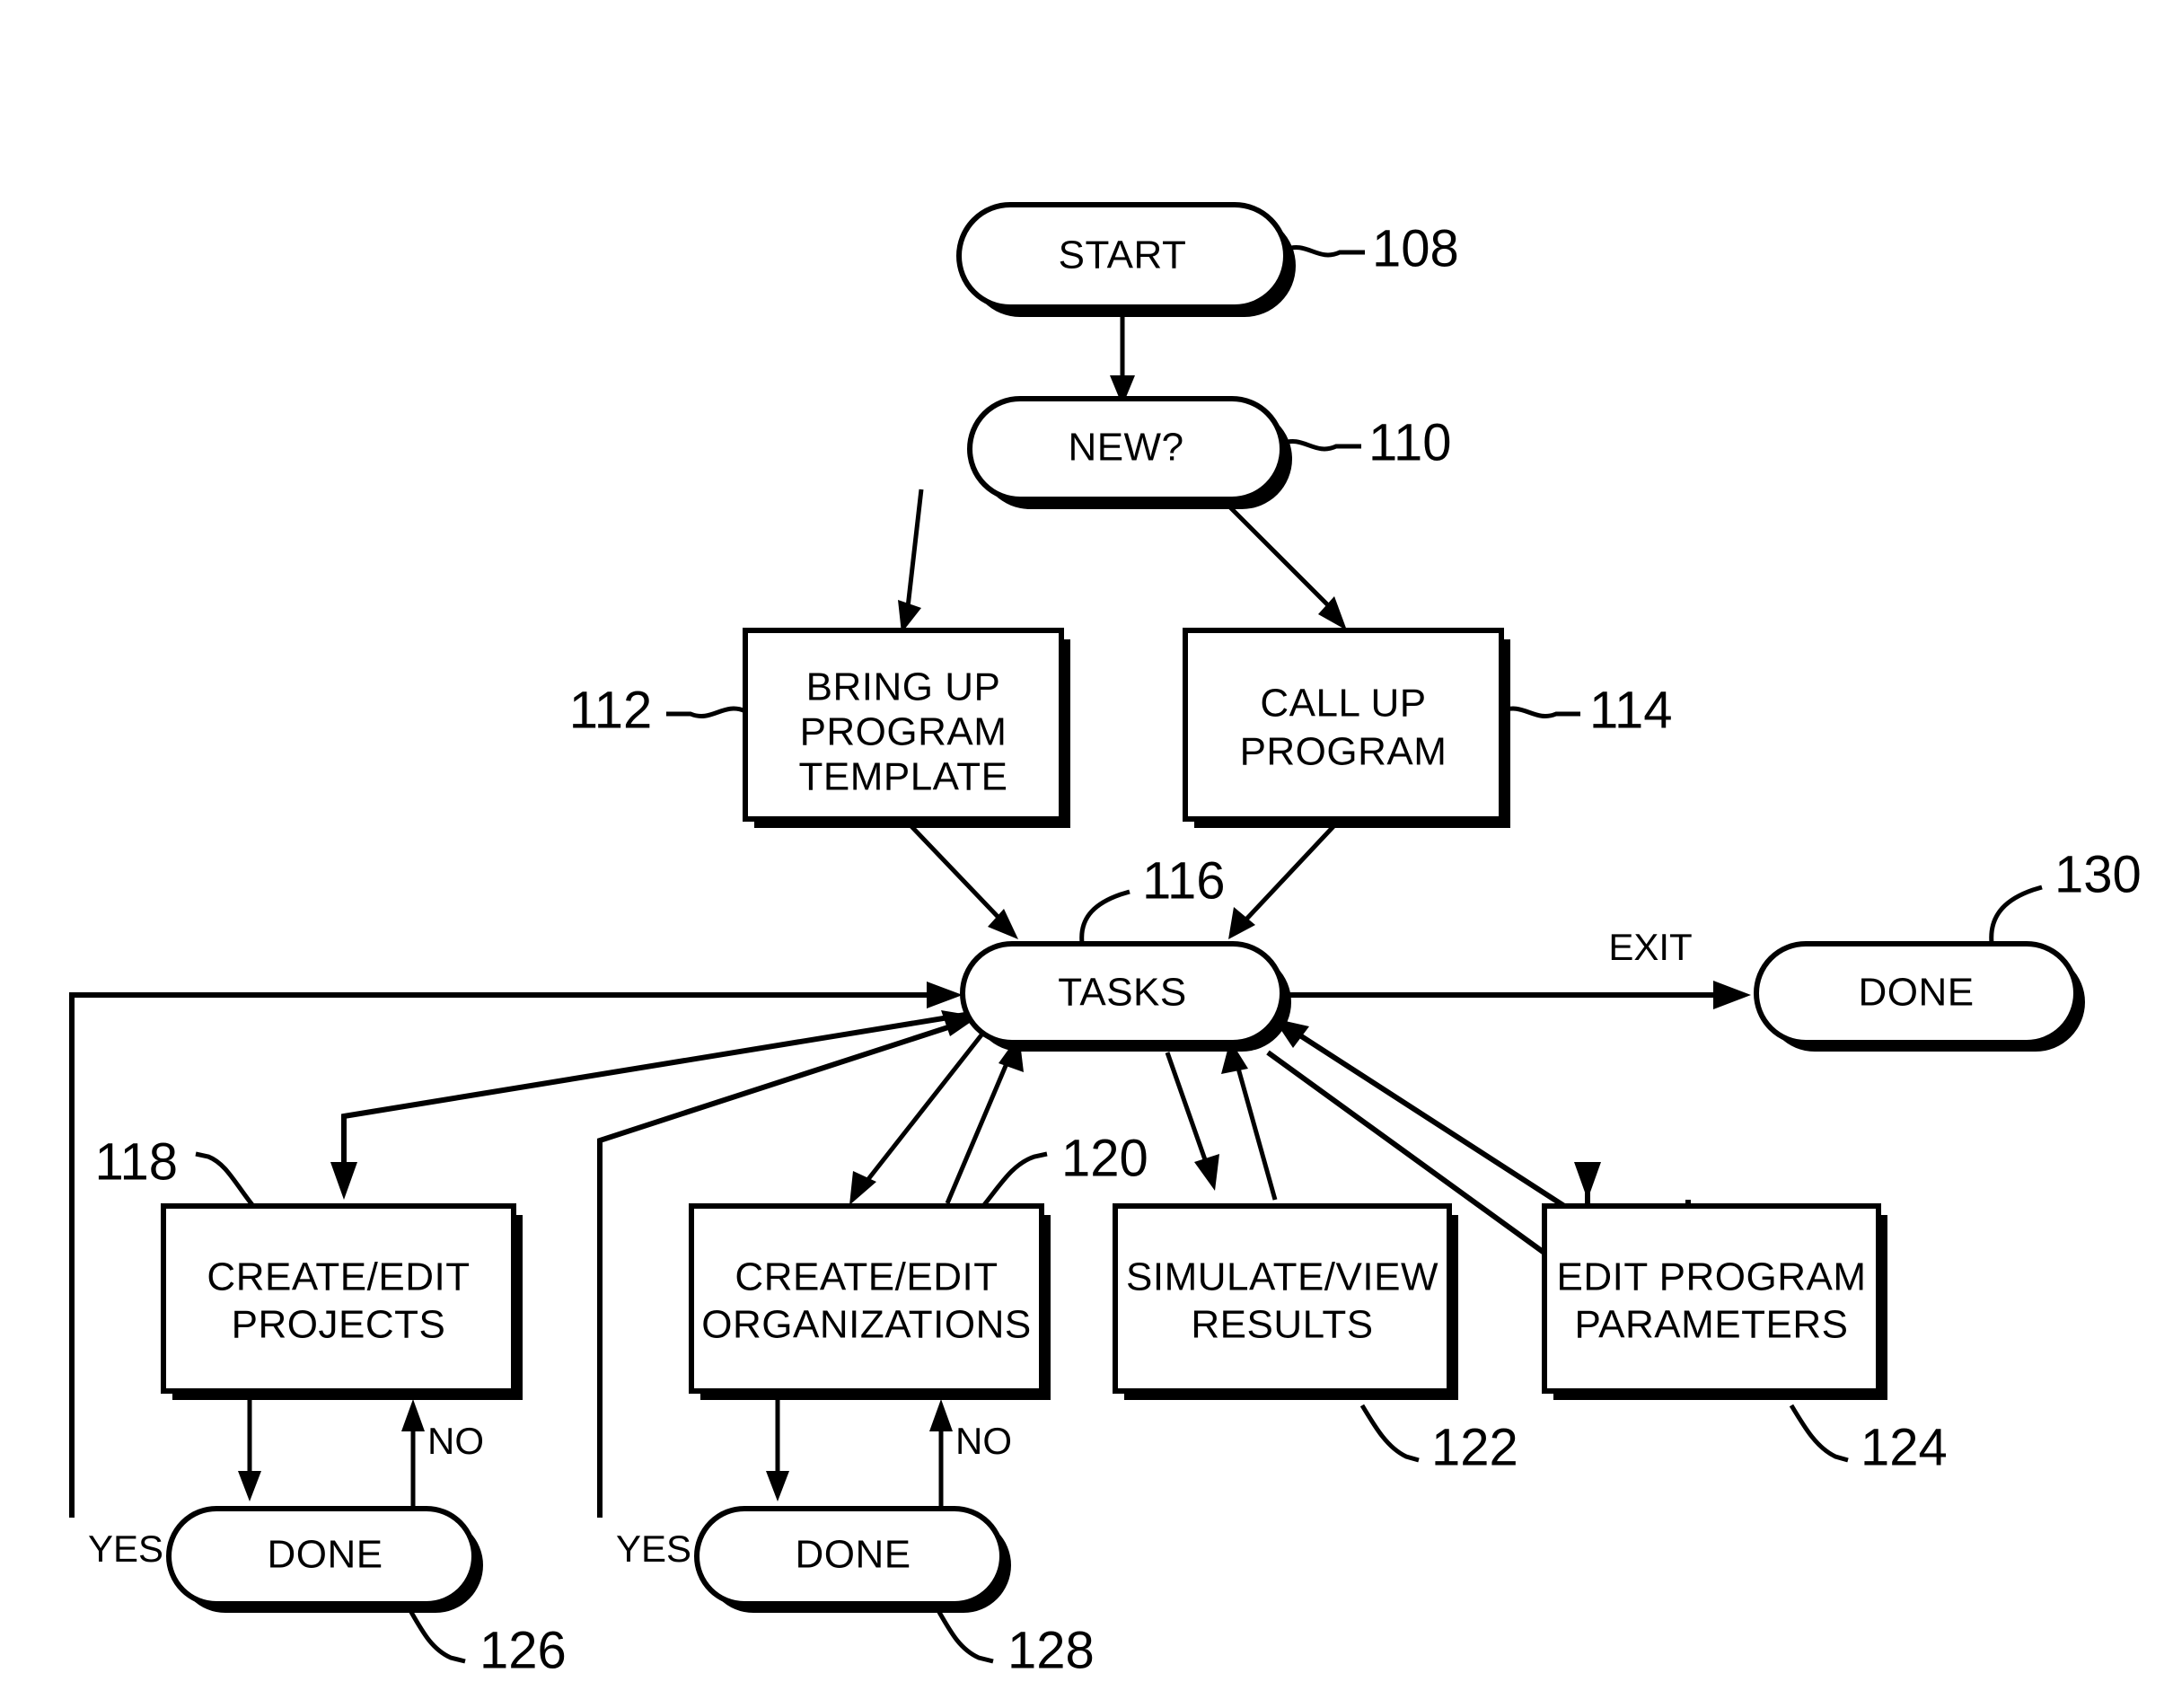  I want to click on node-done-exit: DONE, so click(1919, 996).